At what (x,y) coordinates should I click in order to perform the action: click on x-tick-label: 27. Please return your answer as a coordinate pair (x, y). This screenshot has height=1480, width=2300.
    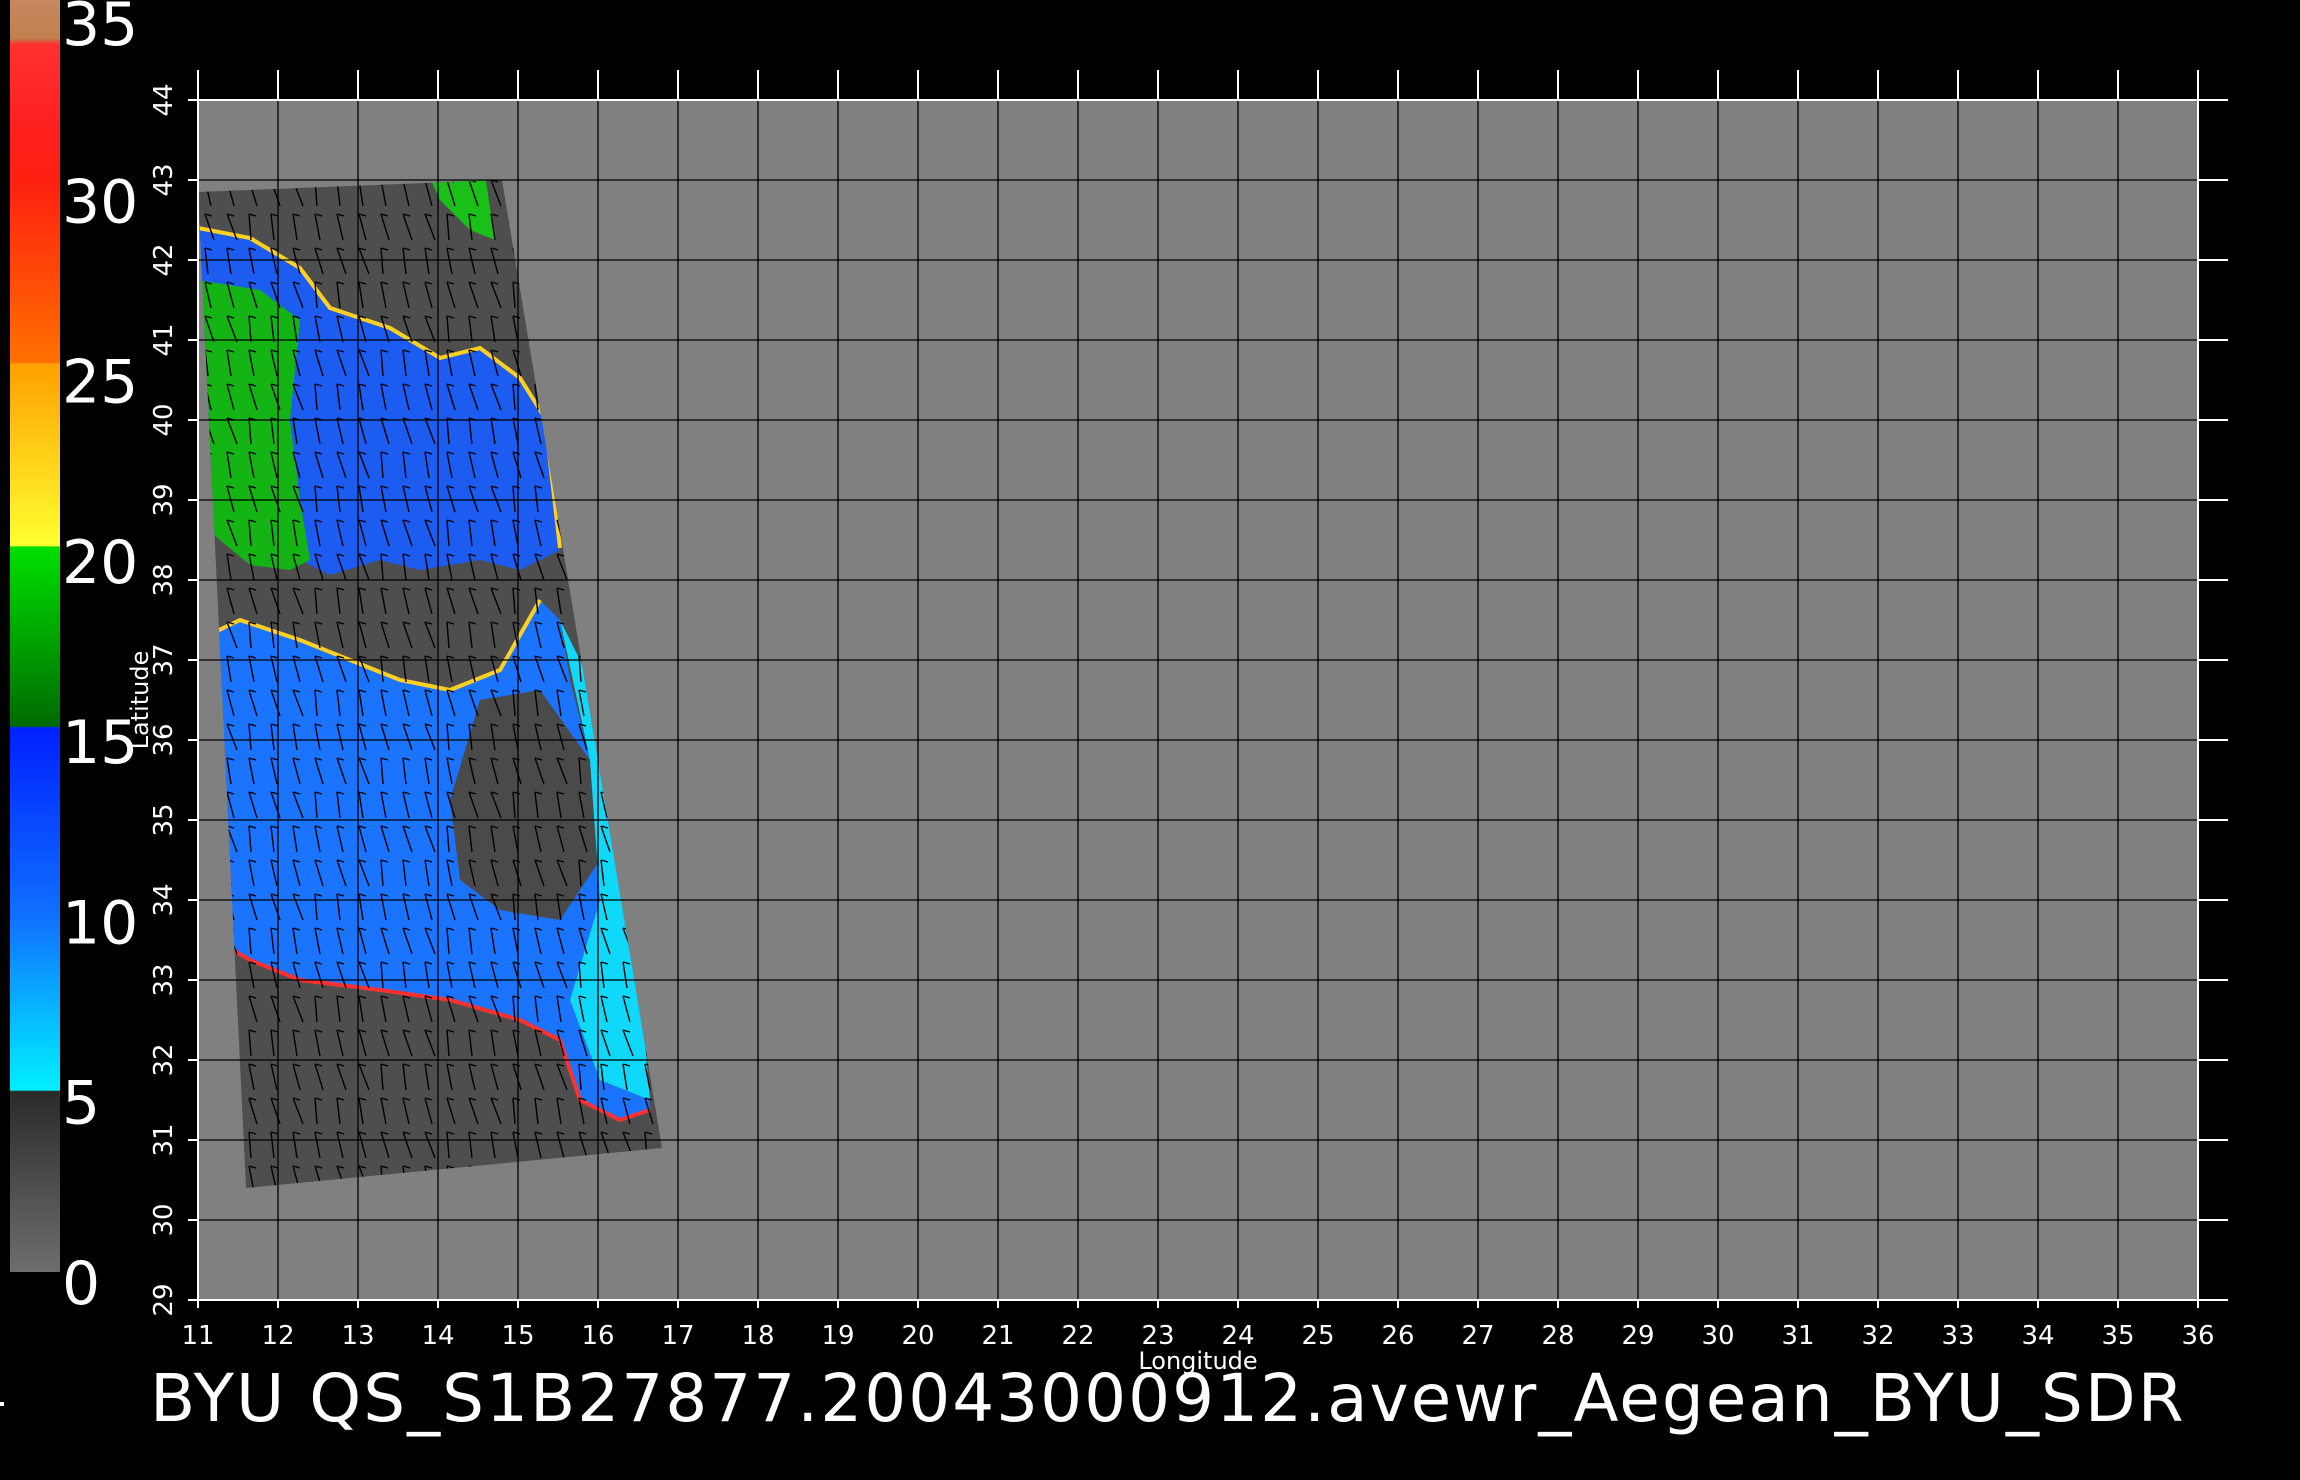
    Looking at the image, I should click on (1477, 1336).